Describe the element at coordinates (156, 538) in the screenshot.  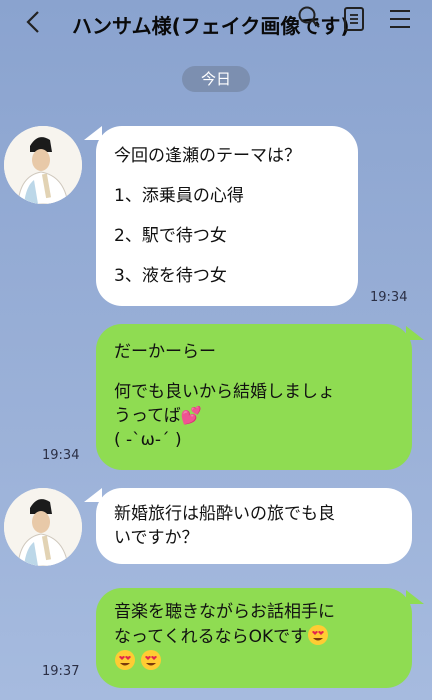
I see `message-line: いですか？` at that location.